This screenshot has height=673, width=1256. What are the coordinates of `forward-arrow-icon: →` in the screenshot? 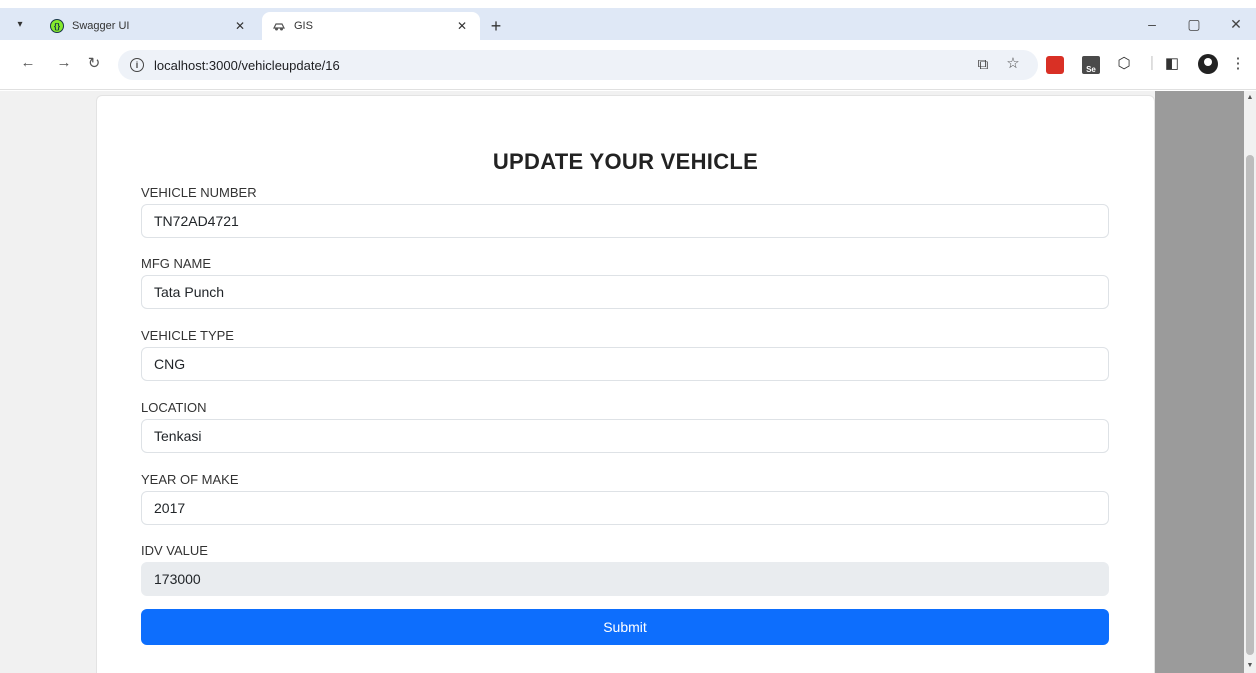 It's located at (64, 62).